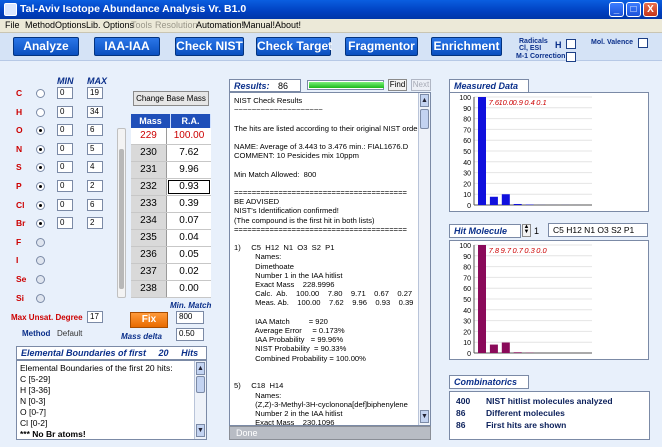 The image size is (662, 447). I want to click on mass-row: 234 0.07, so click(171, 221).